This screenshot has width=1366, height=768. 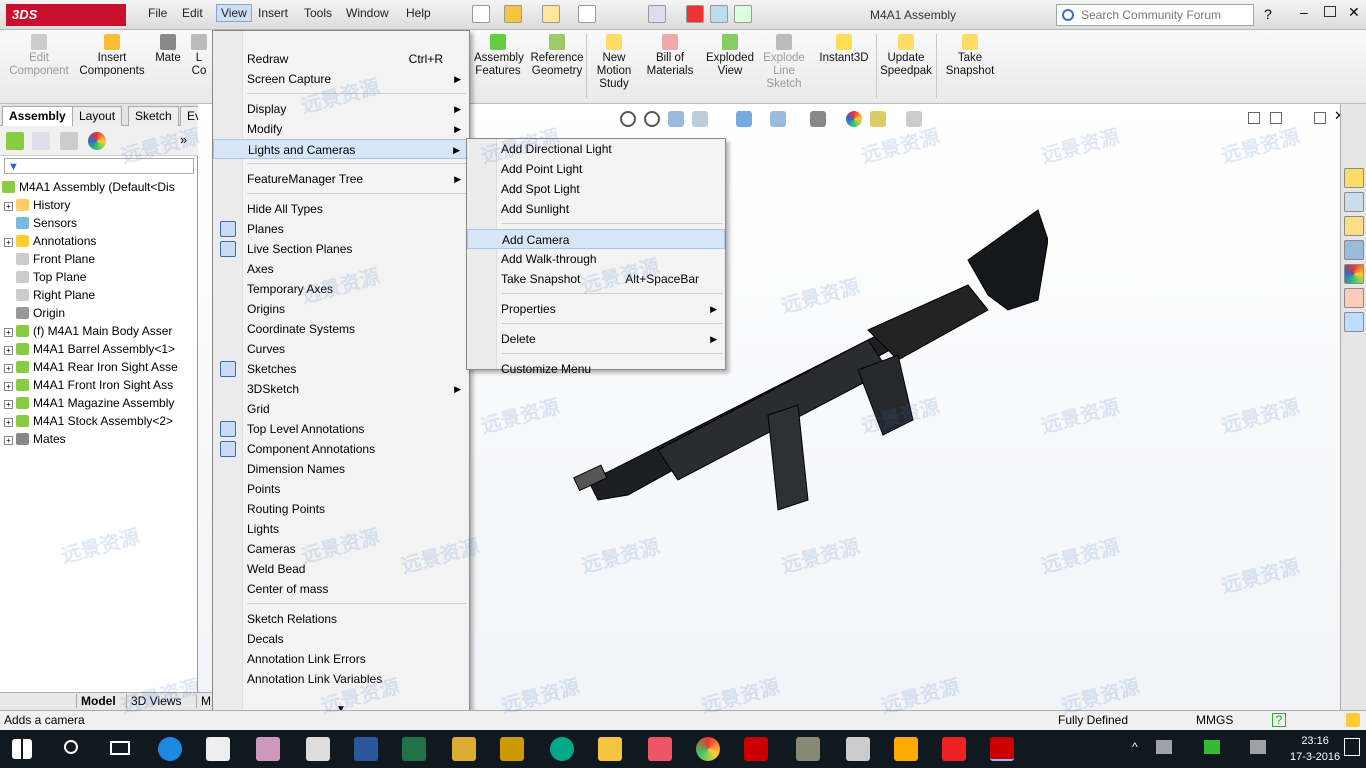 I want to click on tree-item-right-plane: Right Plane, so click(x=101, y=295).